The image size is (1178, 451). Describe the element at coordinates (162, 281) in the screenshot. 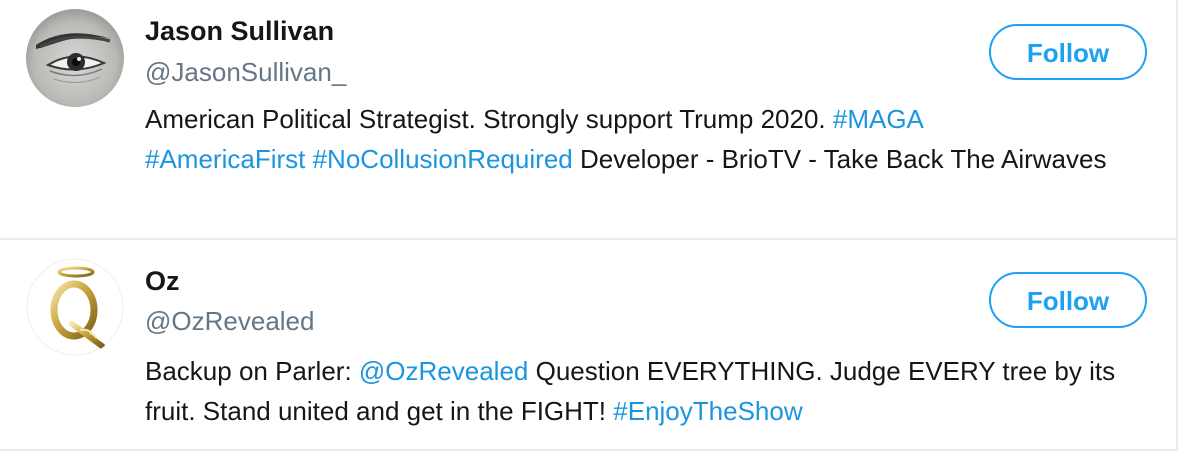

I see `user-name: Oz` at that location.